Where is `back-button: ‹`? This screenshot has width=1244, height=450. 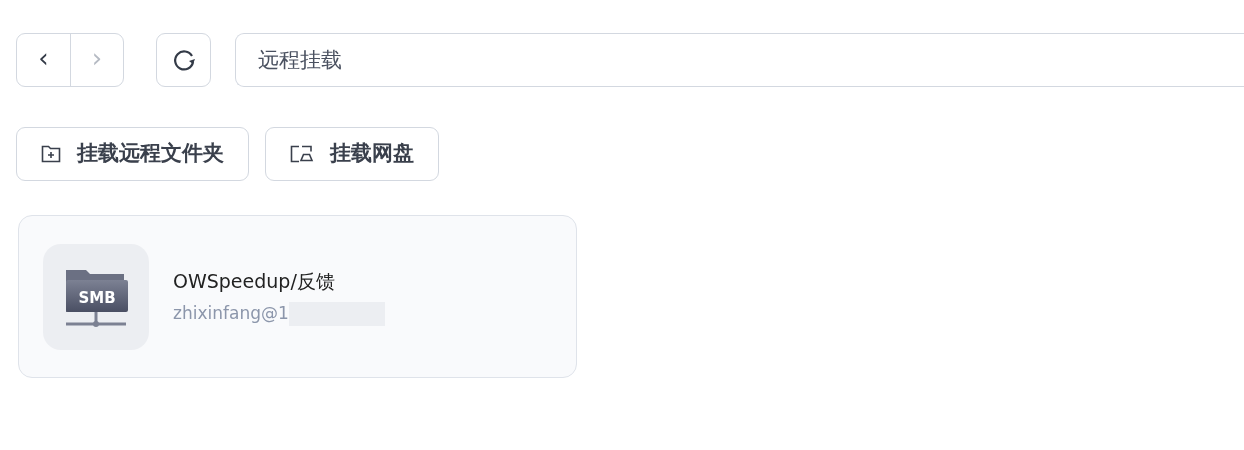
back-button: ‹ is located at coordinates (43, 60).